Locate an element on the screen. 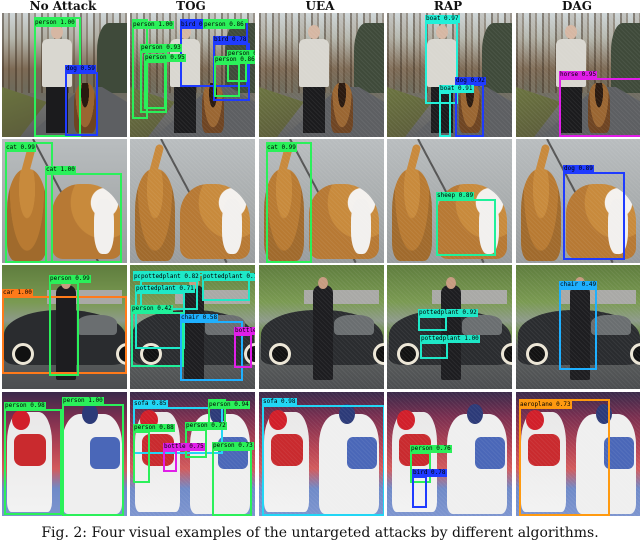 This screenshot has width=640, height=543. image-taekwondo-rap: person 0.76 bird 0.78 is located at coordinates (449, 454).